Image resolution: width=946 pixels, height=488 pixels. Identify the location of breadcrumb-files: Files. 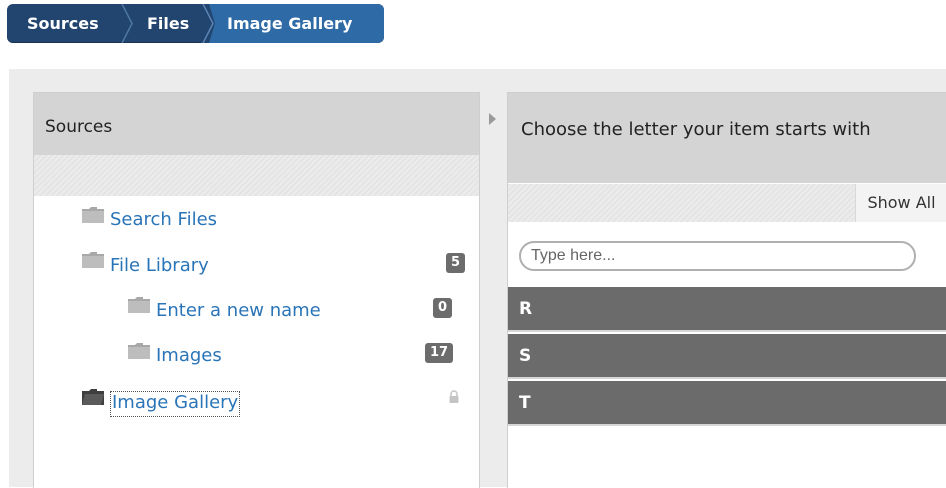
(168, 23).